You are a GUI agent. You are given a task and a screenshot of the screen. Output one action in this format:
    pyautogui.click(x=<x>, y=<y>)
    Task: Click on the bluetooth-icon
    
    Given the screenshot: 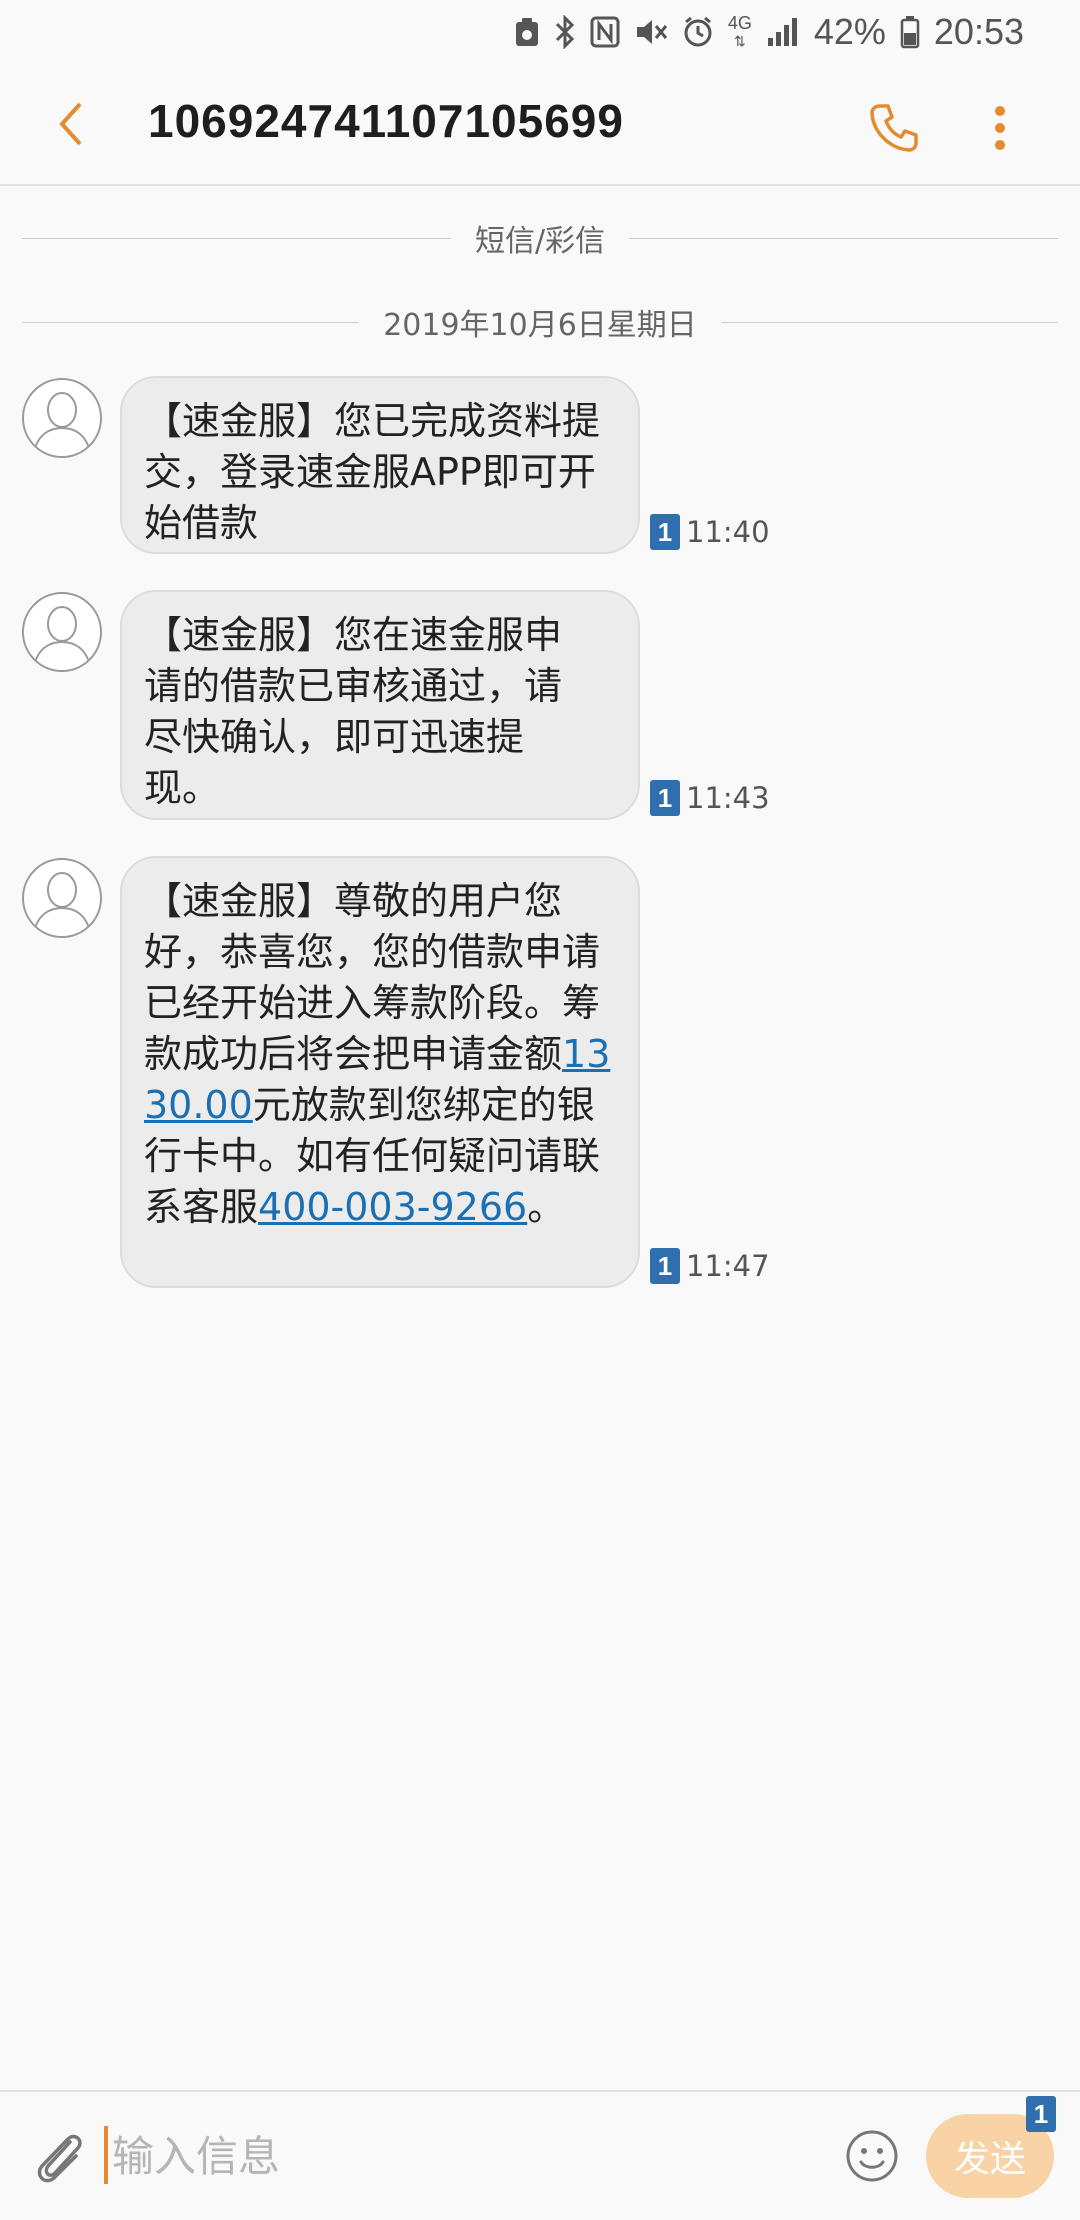 What is the action you would take?
    pyautogui.click(x=565, y=32)
    